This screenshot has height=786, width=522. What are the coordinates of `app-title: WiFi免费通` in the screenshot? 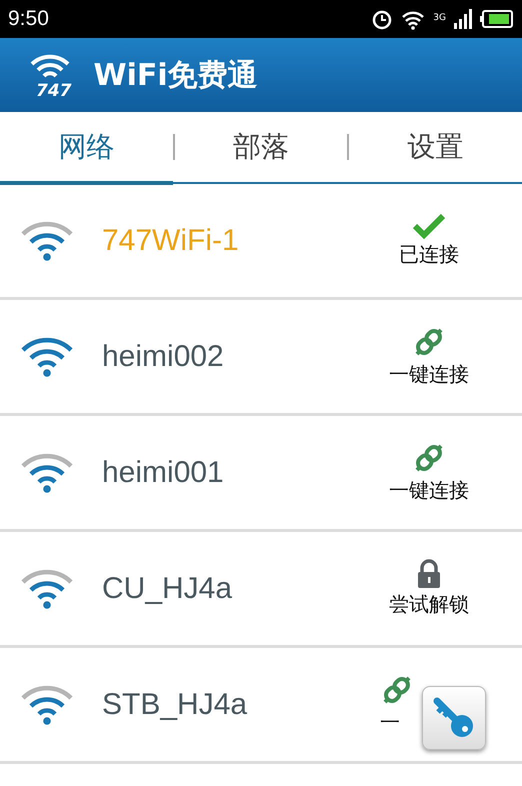 It's located at (176, 75).